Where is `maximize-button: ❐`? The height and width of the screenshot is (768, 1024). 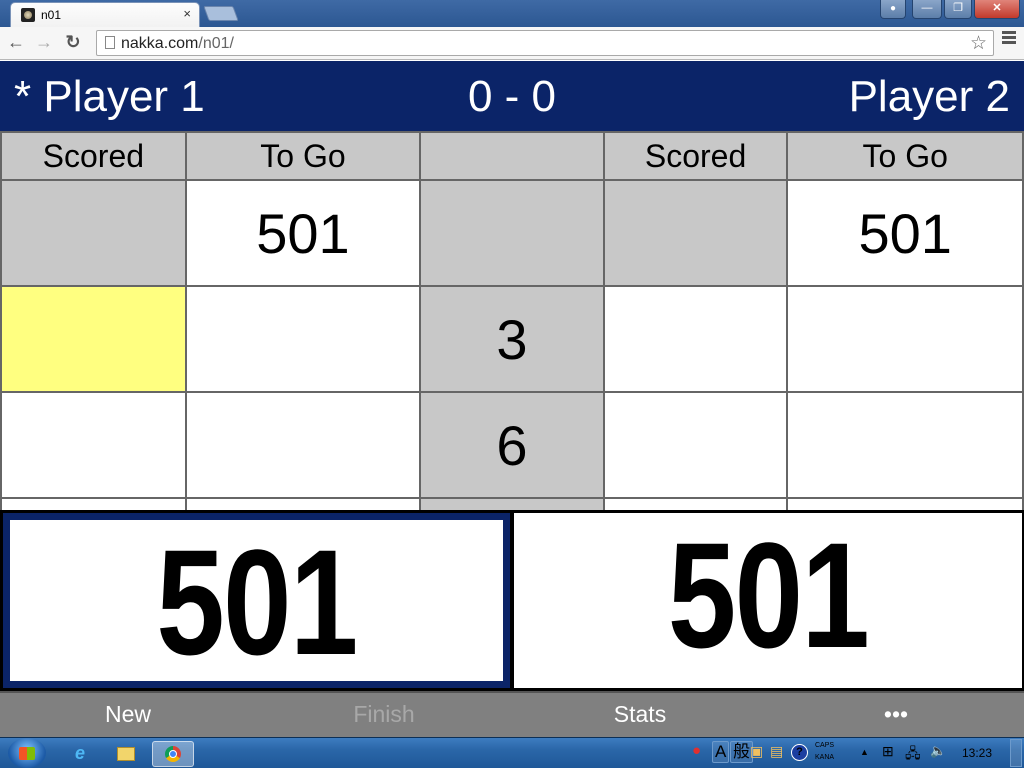
maximize-button: ❐ is located at coordinates (958, 9).